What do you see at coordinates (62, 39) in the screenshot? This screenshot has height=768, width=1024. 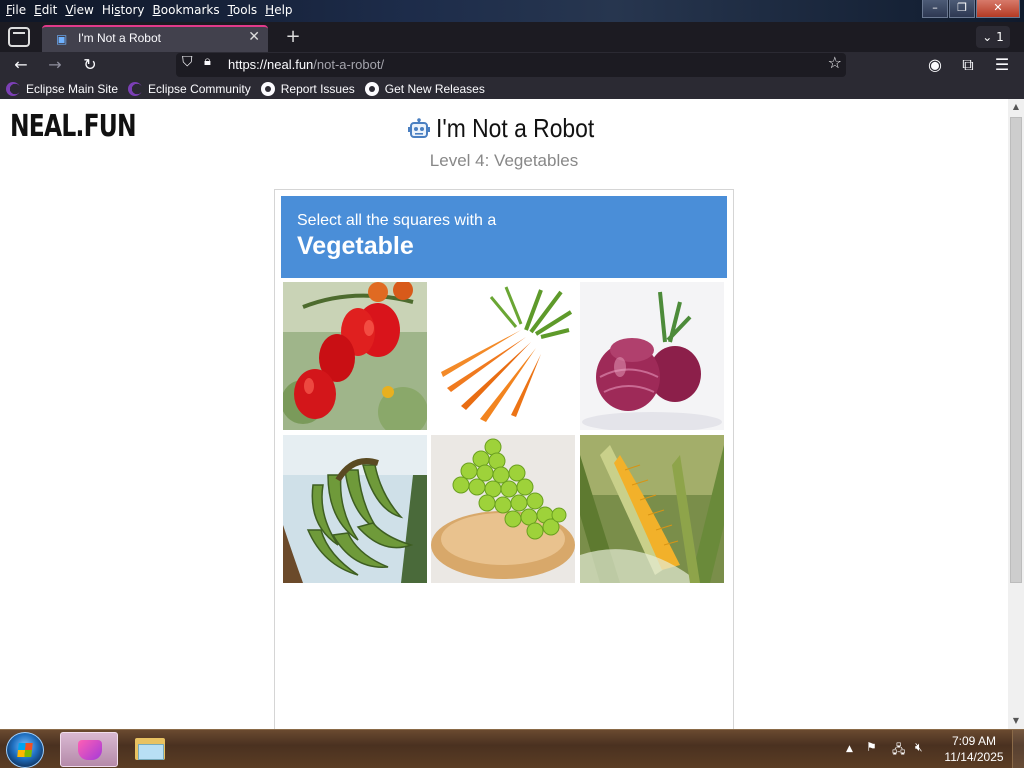 I see `robot-favicon-icon: ▣` at bounding box center [62, 39].